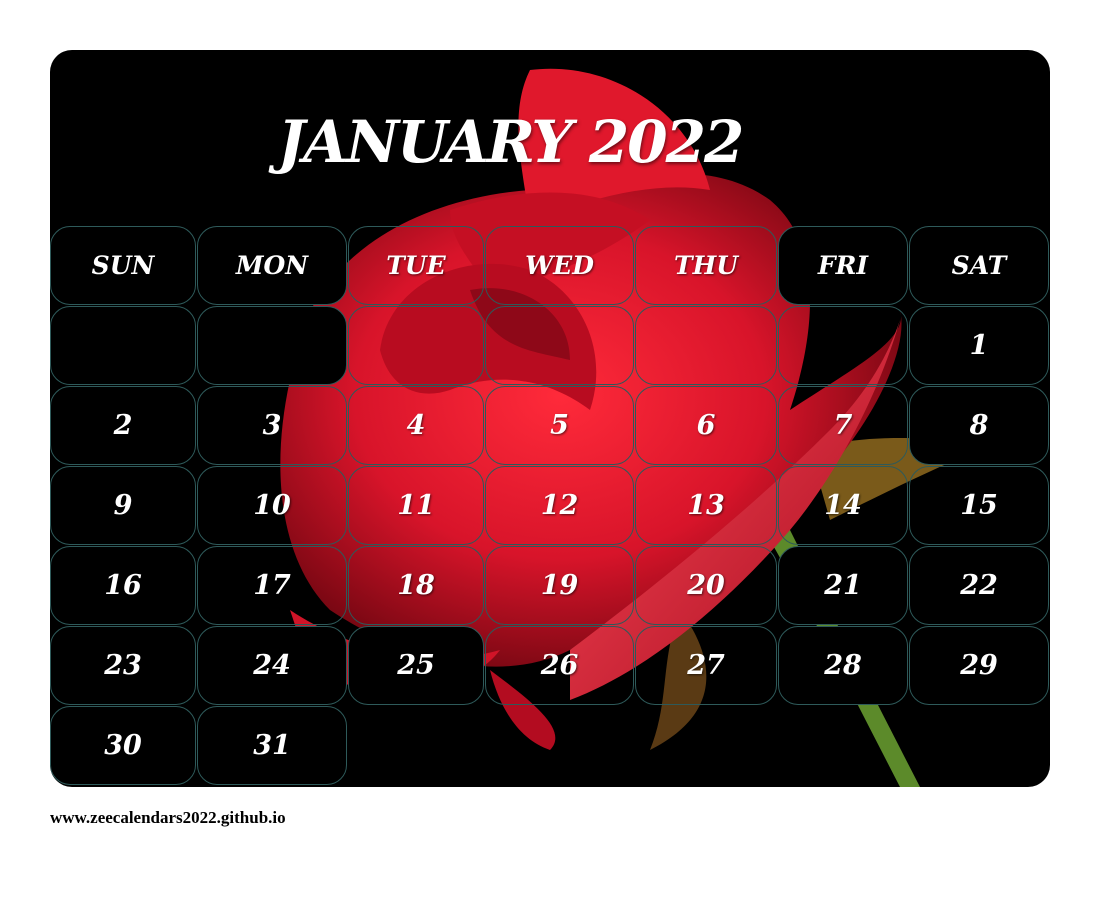  I want to click on day-cell-9: 9, so click(123, 505).